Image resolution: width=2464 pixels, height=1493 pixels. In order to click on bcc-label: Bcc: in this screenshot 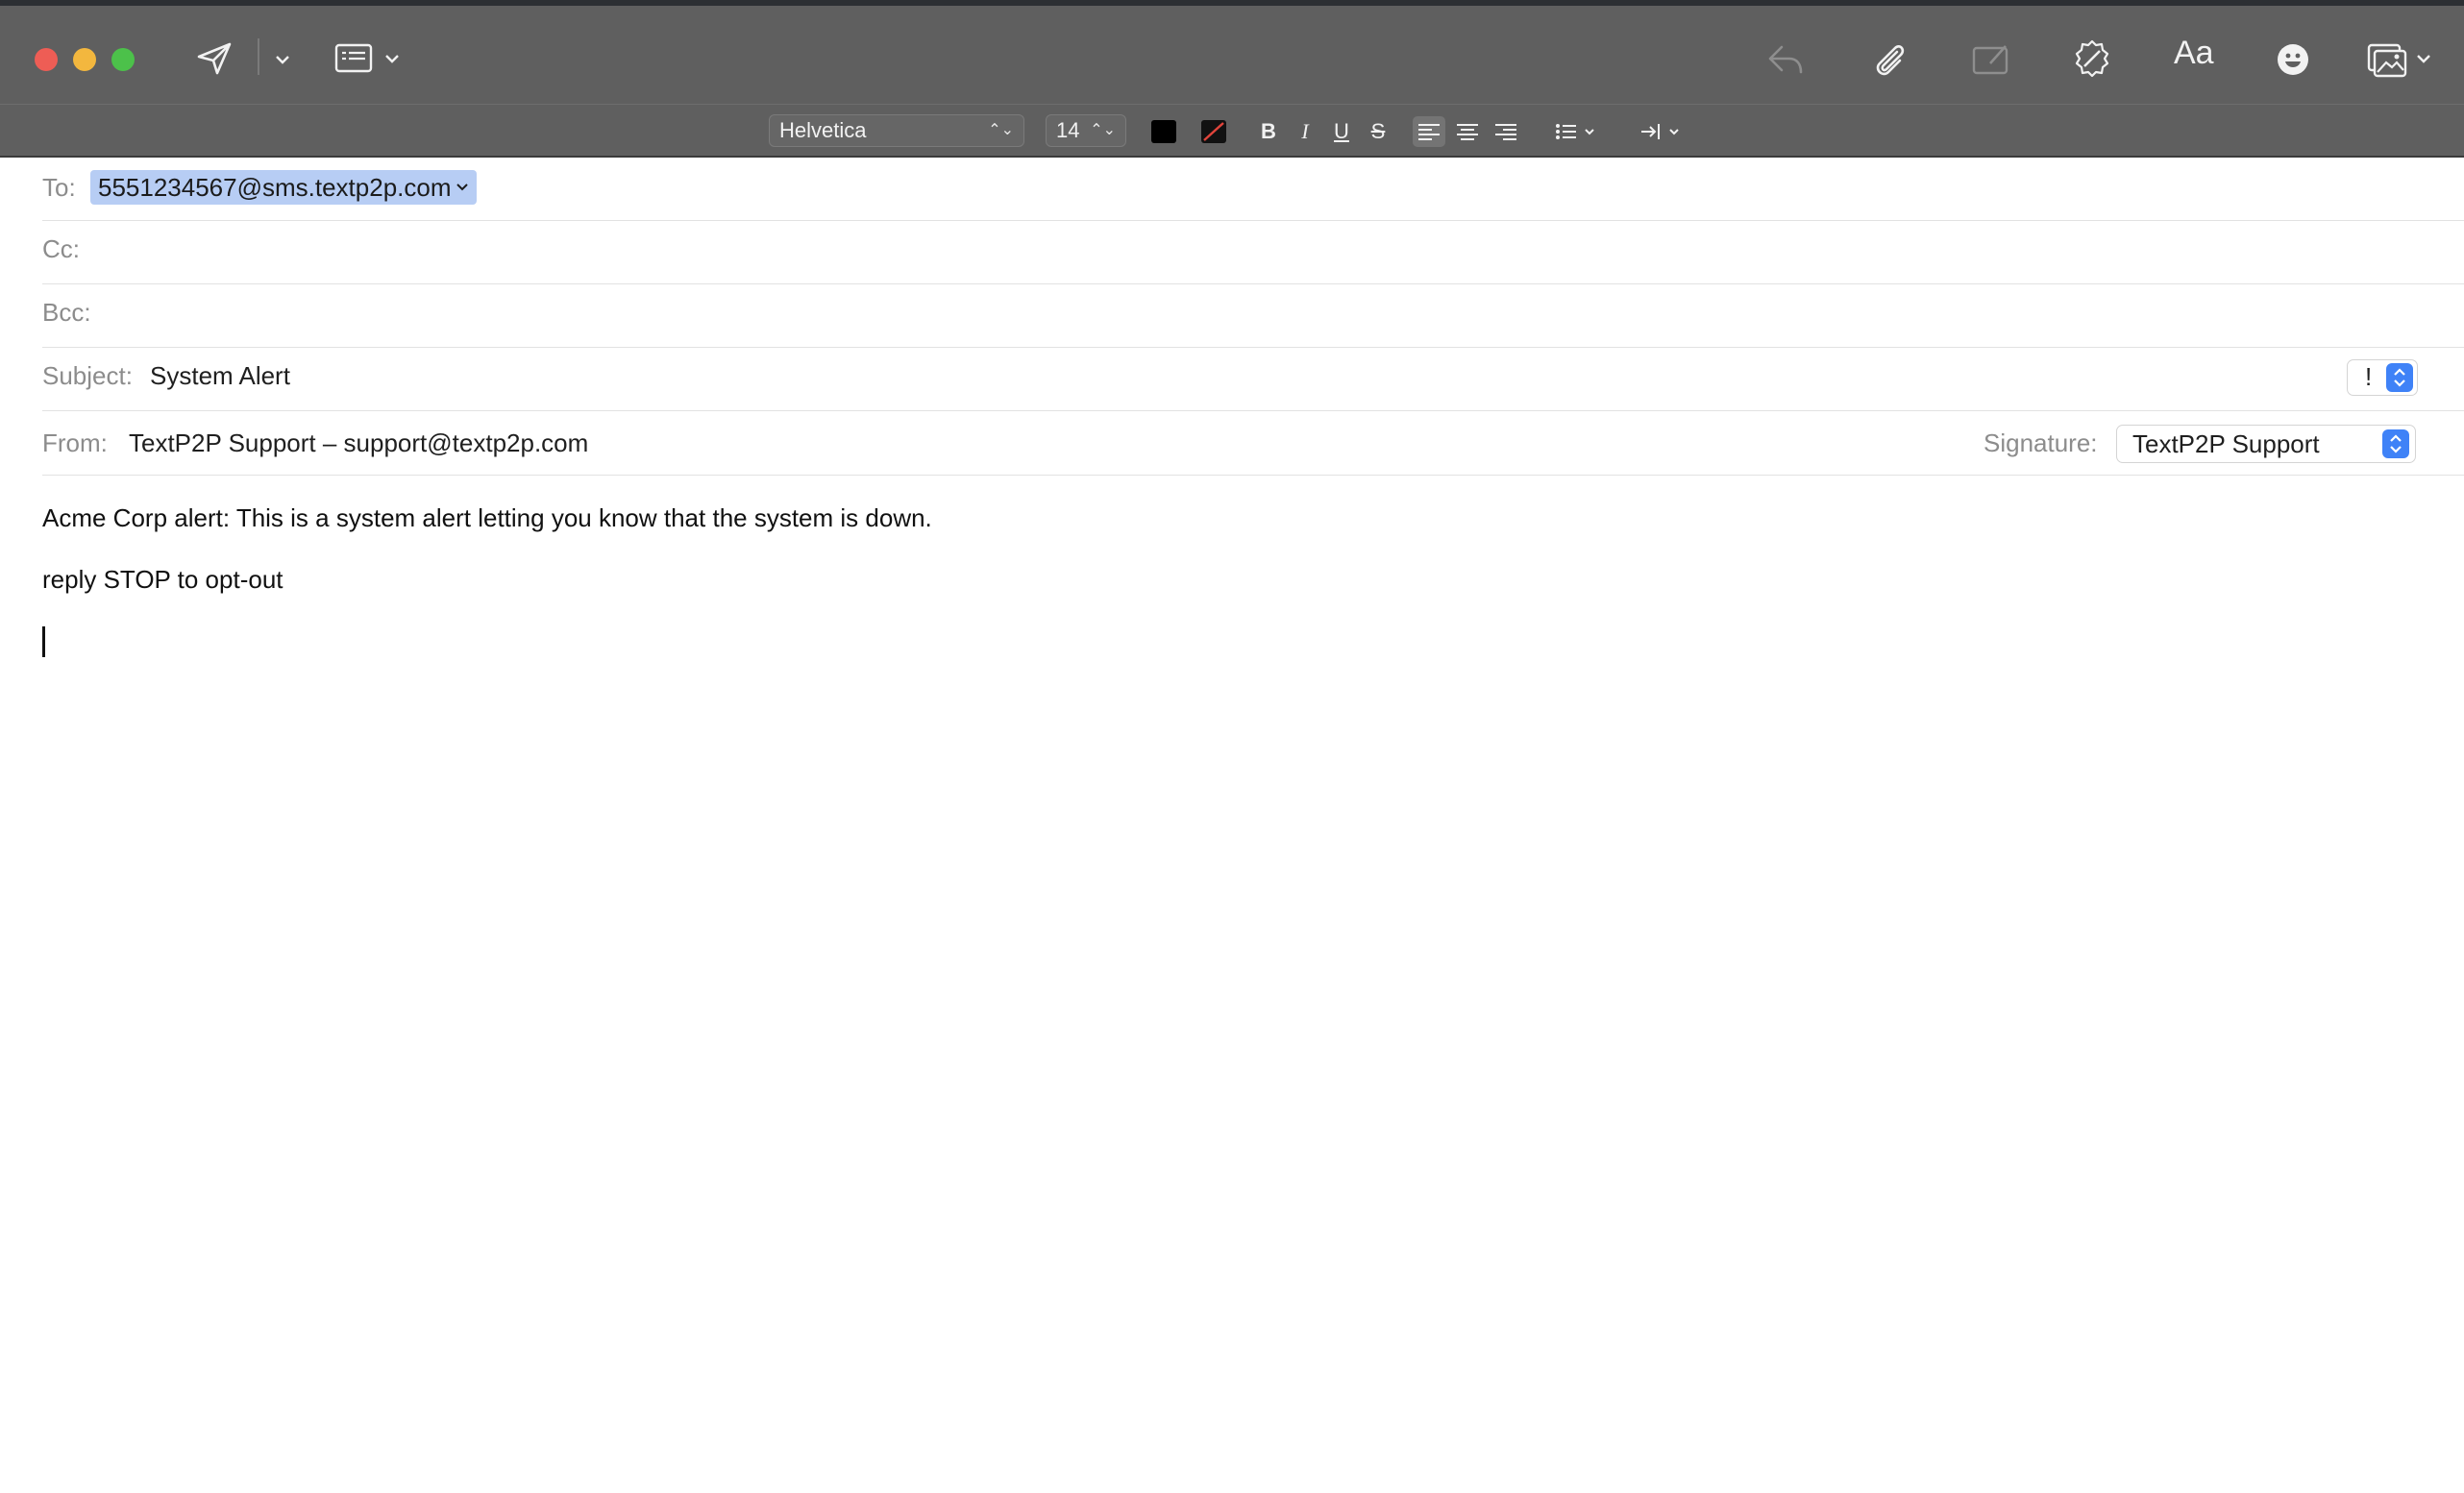, I will do `click(66, 312)`.